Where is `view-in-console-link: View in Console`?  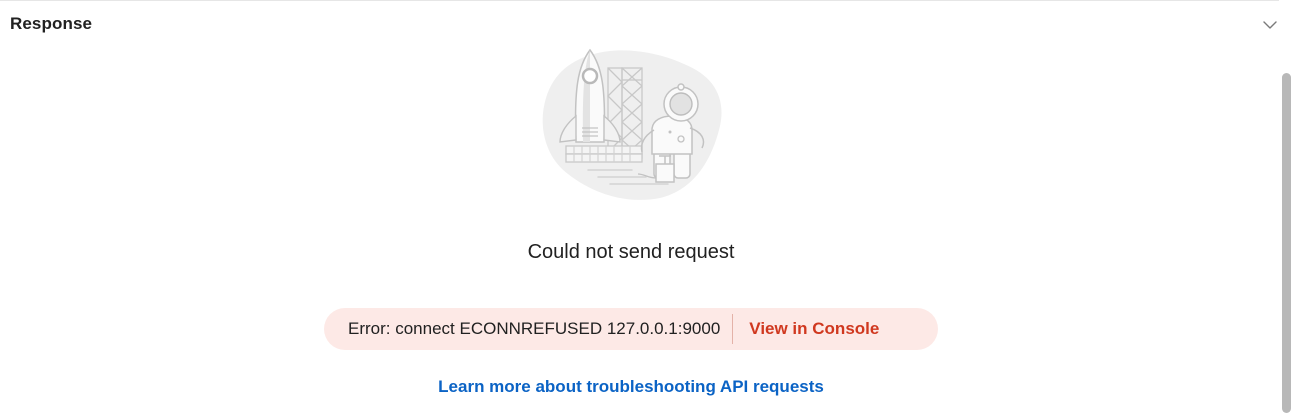 view-in-console-link: View in Console is located at coordinates (814, 329).